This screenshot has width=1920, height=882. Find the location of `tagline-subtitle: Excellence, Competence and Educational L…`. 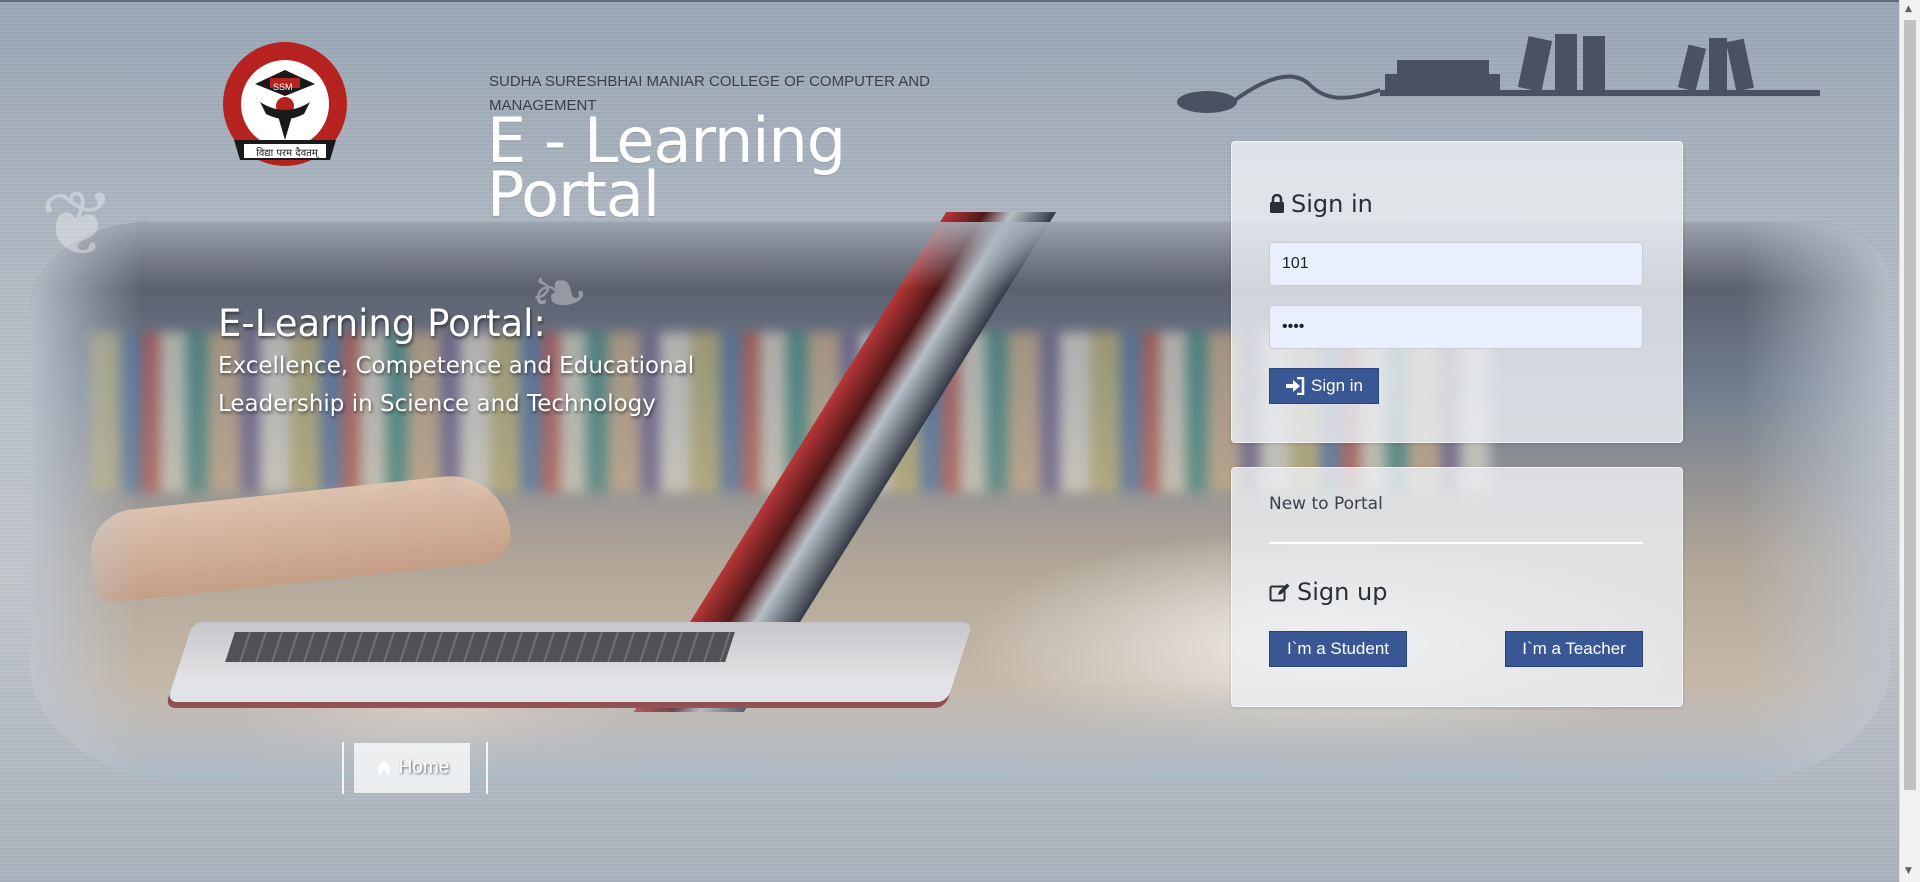

tagline-subtitle: Excellence, Competence and Educational L… is located at coordinates (456, 385).